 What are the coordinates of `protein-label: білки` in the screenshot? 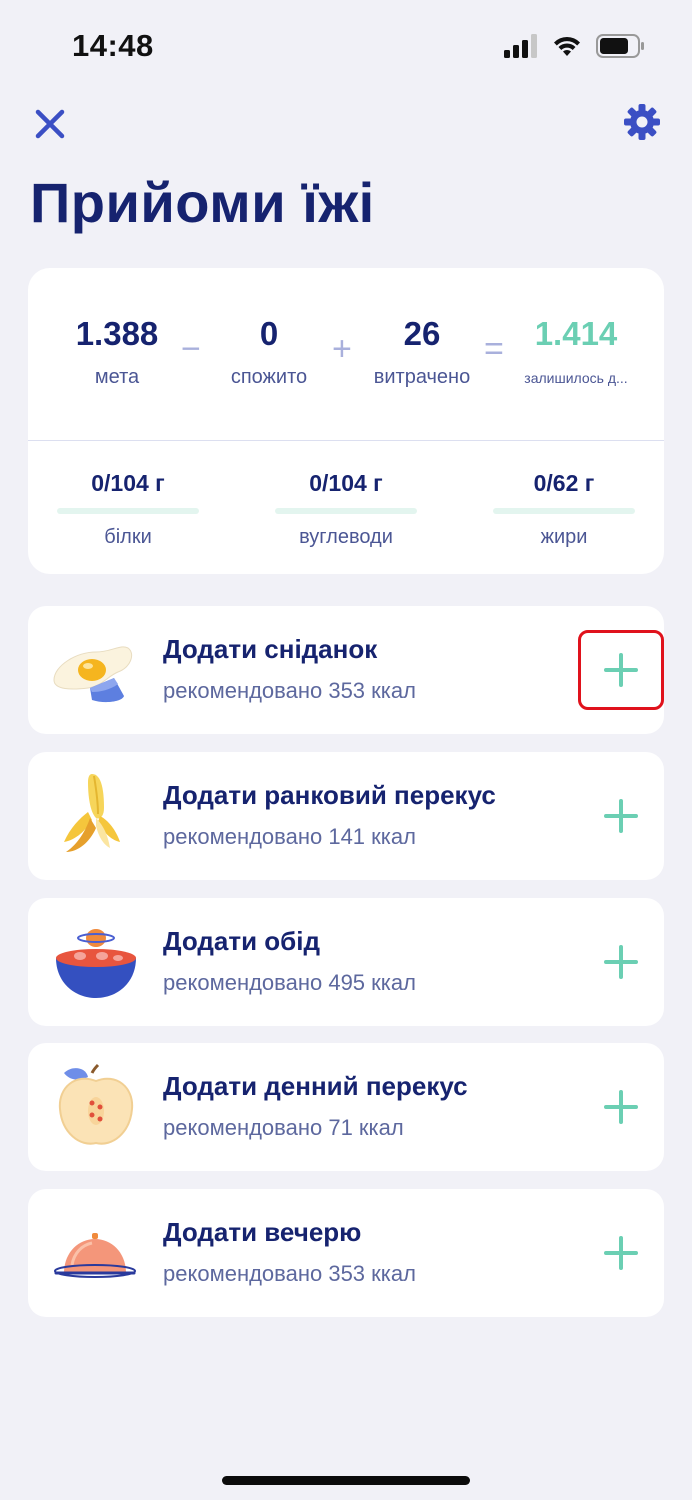 It's located at (128, 537).